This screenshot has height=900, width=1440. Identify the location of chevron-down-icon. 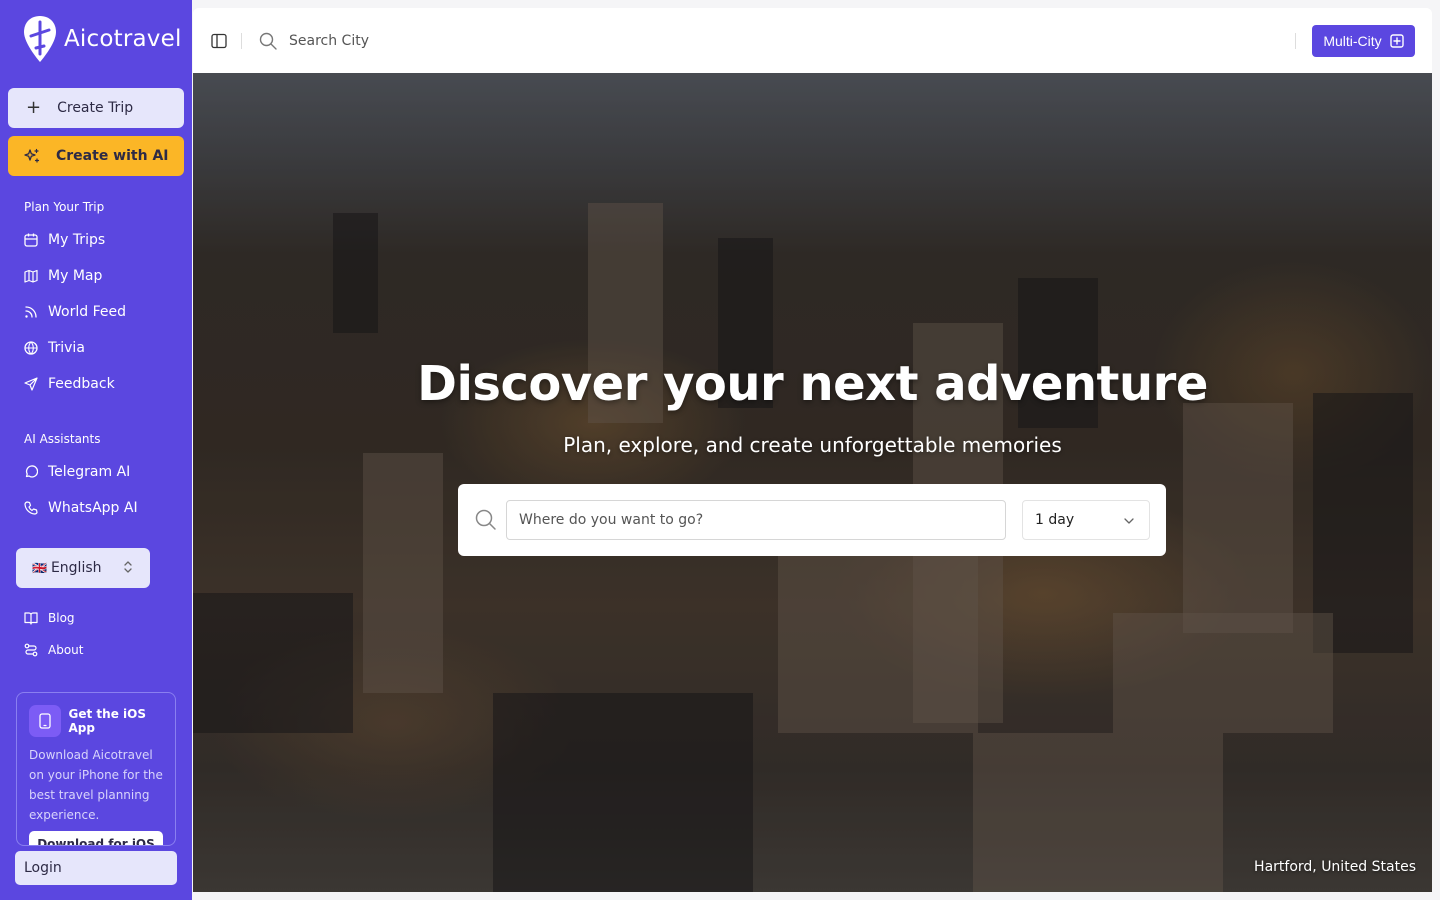
(1129, 521).